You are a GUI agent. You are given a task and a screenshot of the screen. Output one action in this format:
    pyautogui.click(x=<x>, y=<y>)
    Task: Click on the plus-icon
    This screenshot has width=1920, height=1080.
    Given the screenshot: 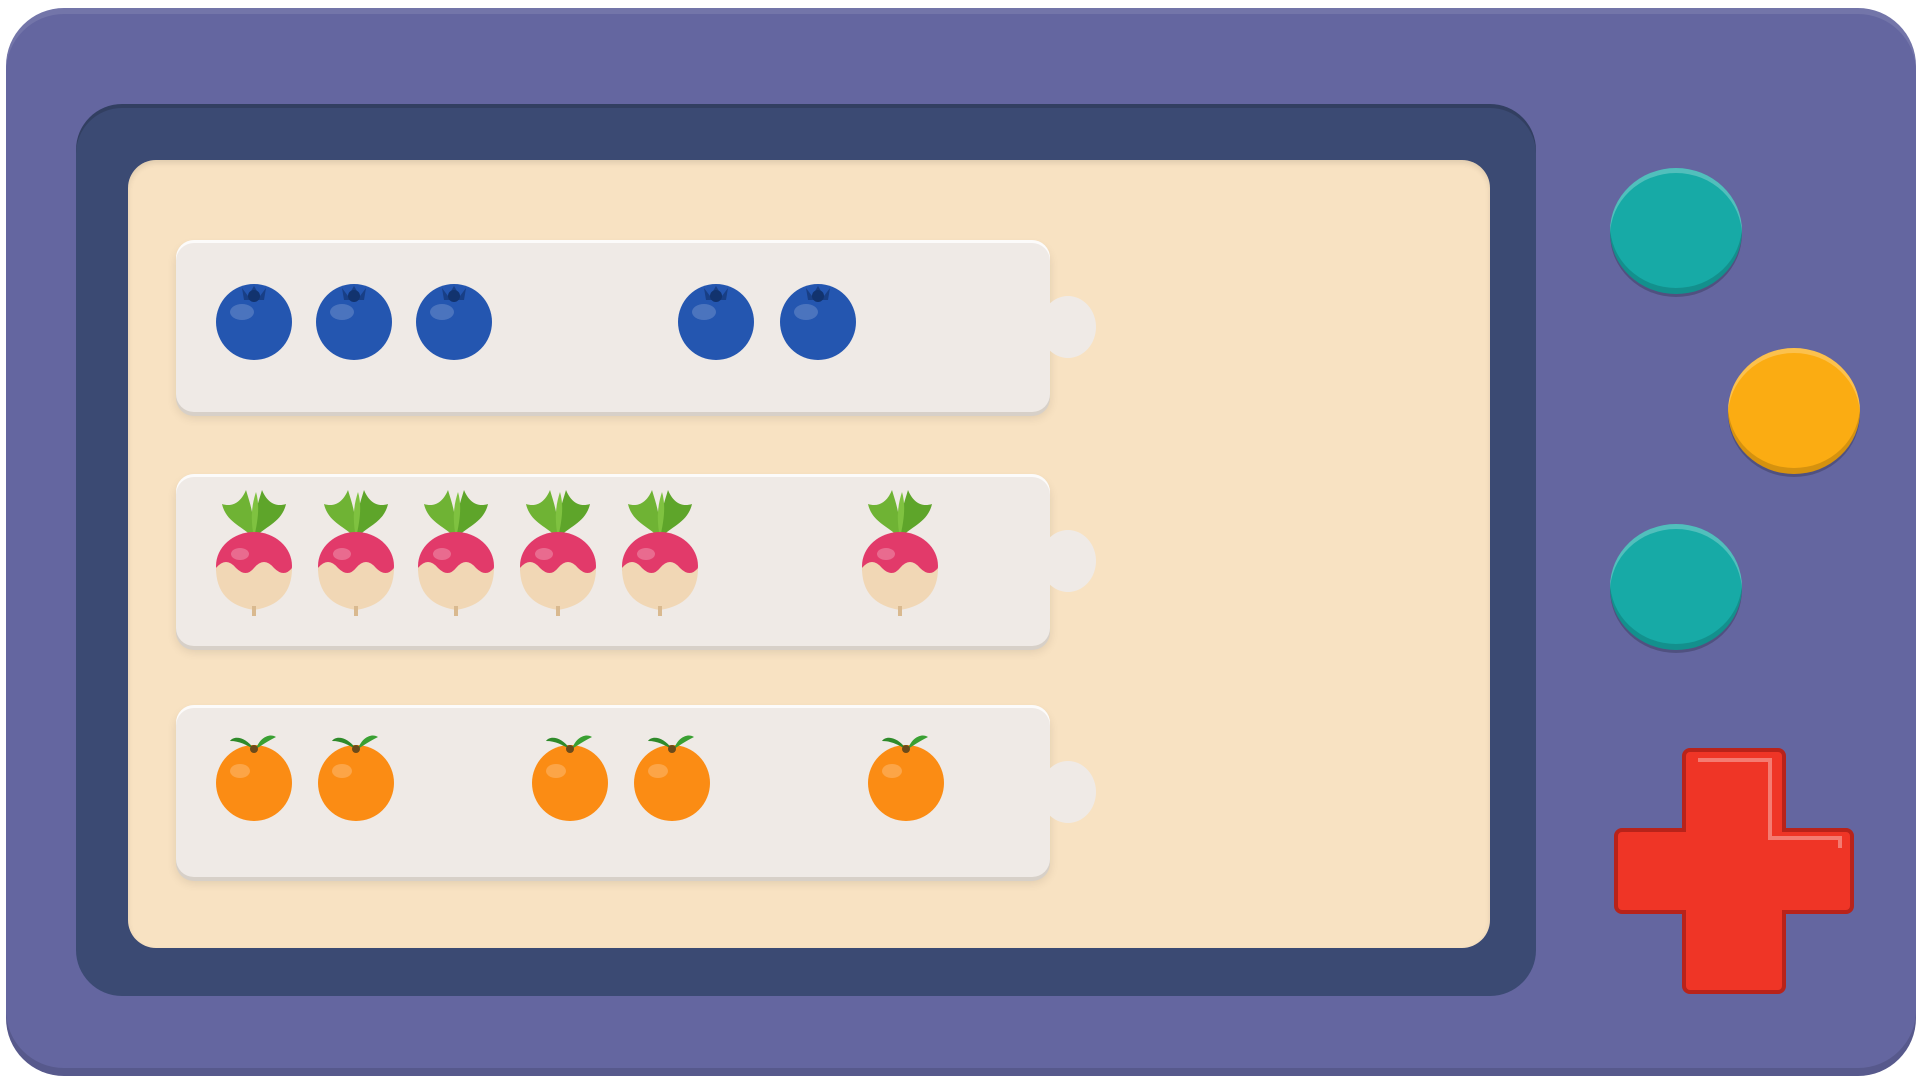 What is the action you would take?
    pyautogui.click(x=1734, y=871)
    